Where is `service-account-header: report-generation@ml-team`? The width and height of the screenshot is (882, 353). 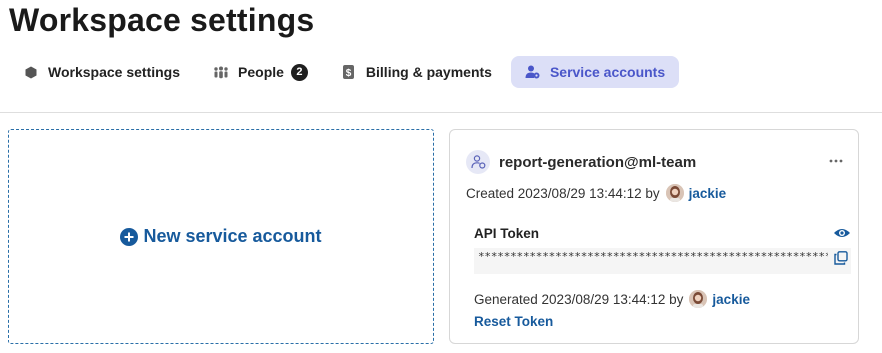
service-account-header: report-generation@ml-team is located at coordinates (581, 162).